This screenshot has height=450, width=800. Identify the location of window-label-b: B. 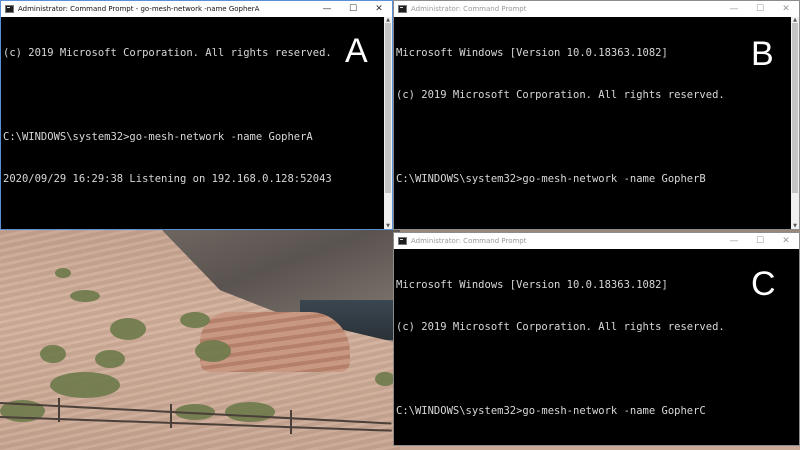
(762, 54).